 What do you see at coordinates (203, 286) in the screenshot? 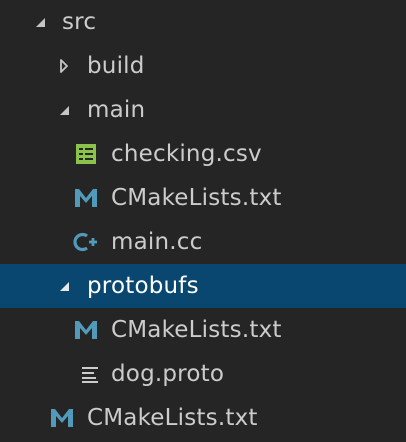
I see `tree-item-folder-protobufs: protobufs` at bounding box center [203, 286].